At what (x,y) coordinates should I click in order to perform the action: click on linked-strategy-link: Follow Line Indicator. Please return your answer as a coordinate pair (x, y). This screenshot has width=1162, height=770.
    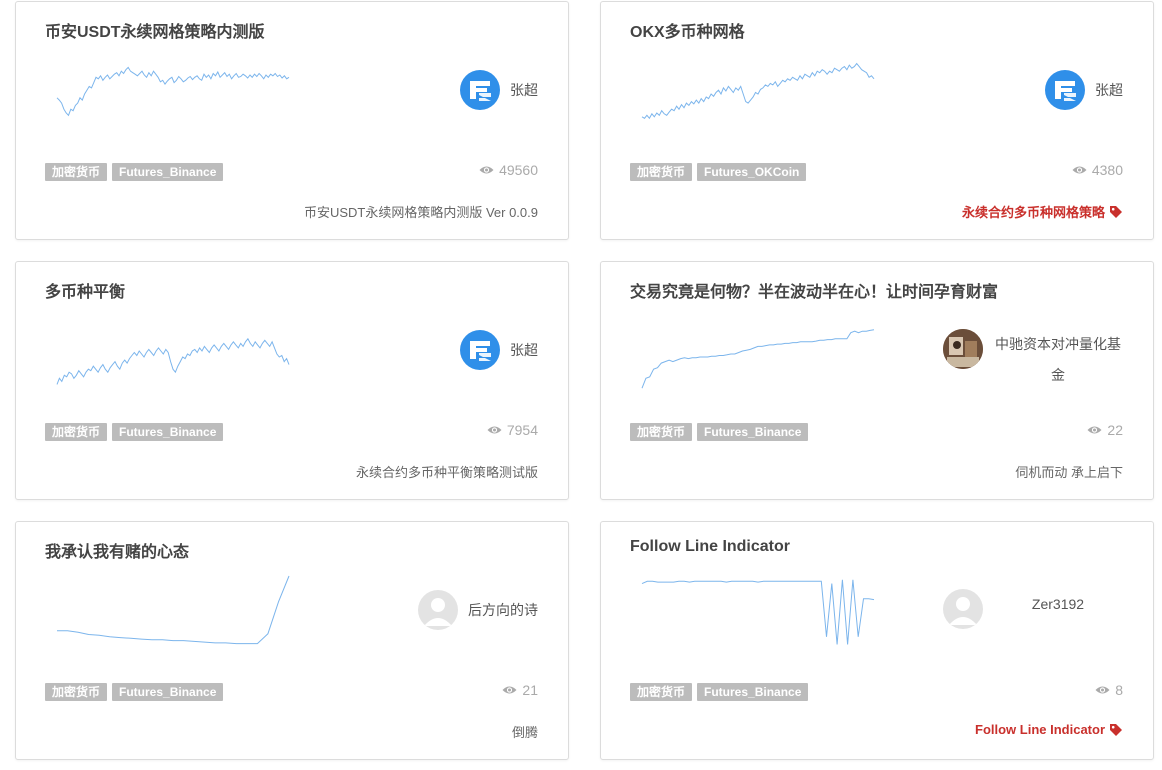
    Looking at the image, I should click on (1049, 729).